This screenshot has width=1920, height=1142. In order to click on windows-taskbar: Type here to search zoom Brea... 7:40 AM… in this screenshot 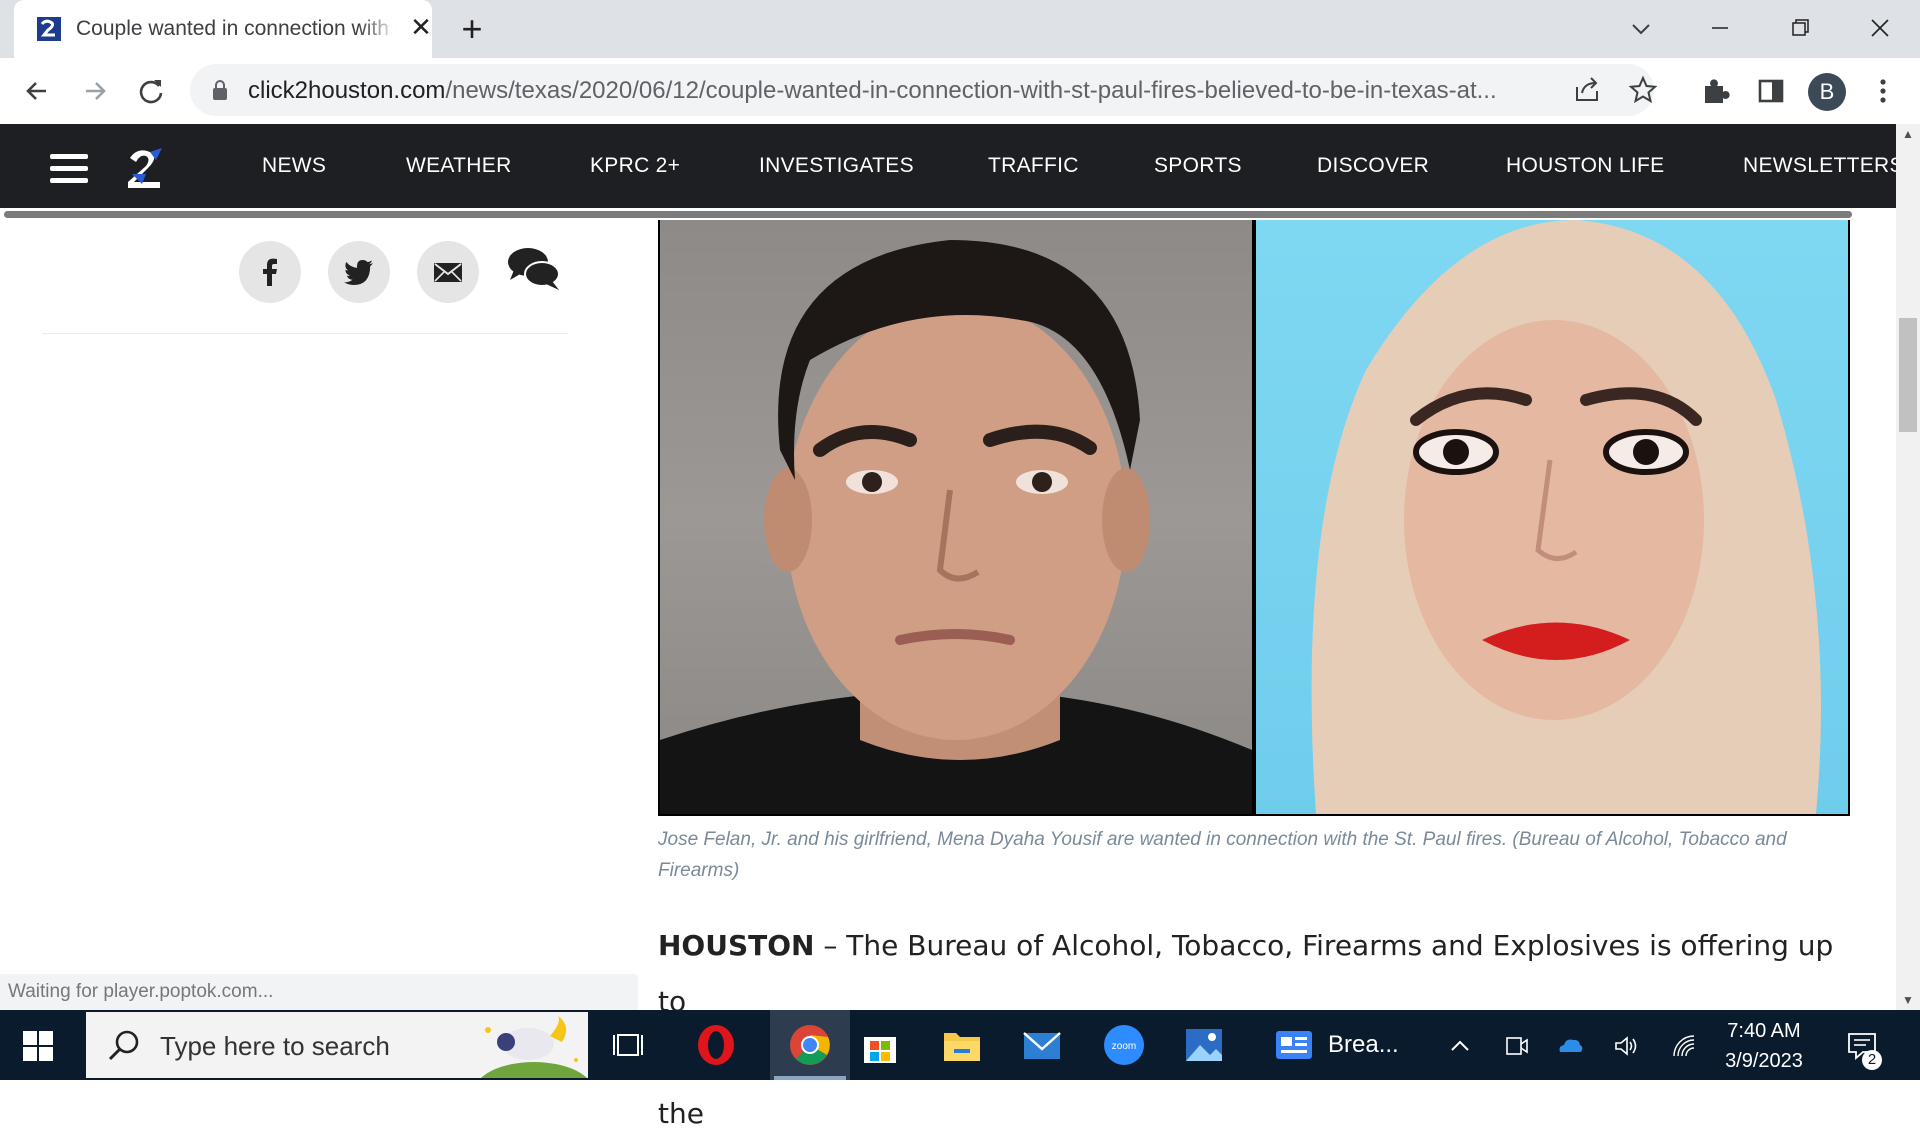, I will do `click(960, 1045)`.